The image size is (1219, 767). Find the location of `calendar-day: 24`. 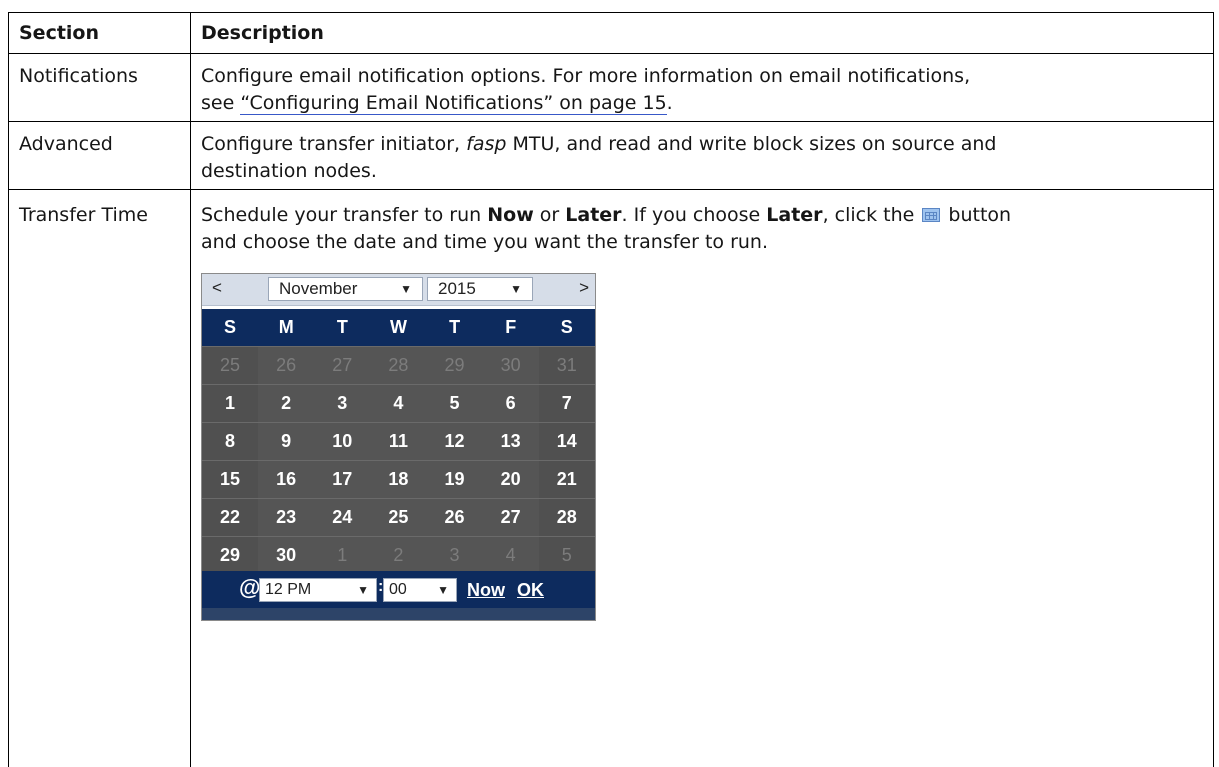

calendar-day: 24 is located at coordinates (342, 517).